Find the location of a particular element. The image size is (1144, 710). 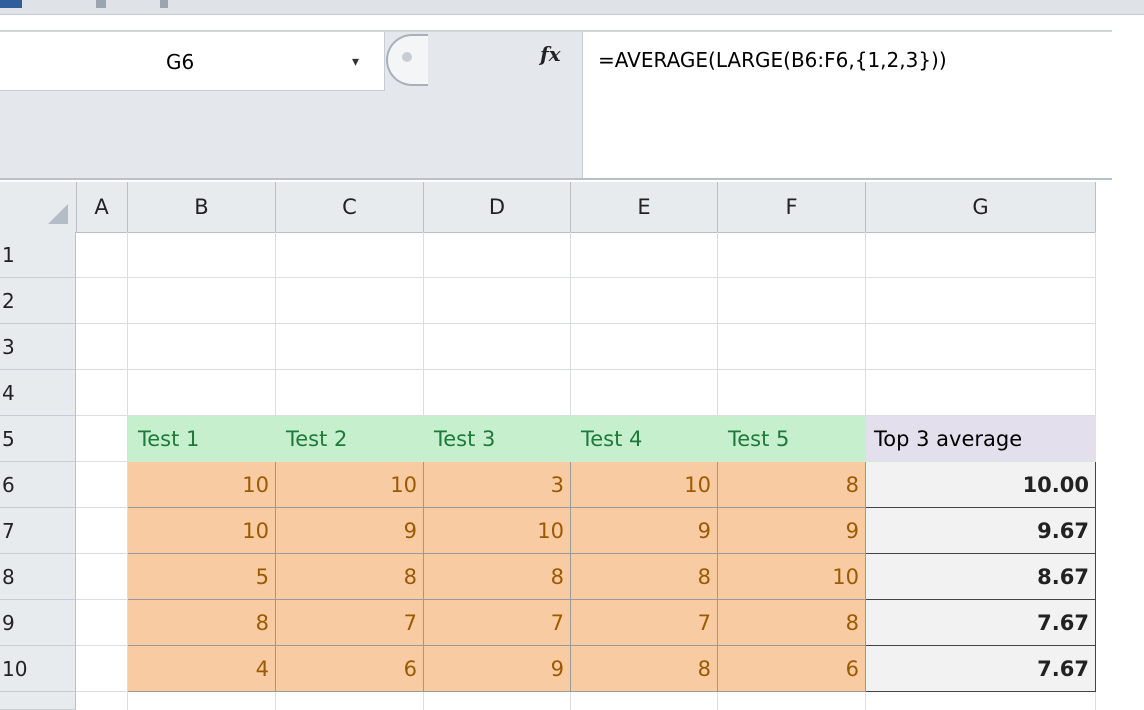

cell-f8: 10 is located at coordinates (792, 577).